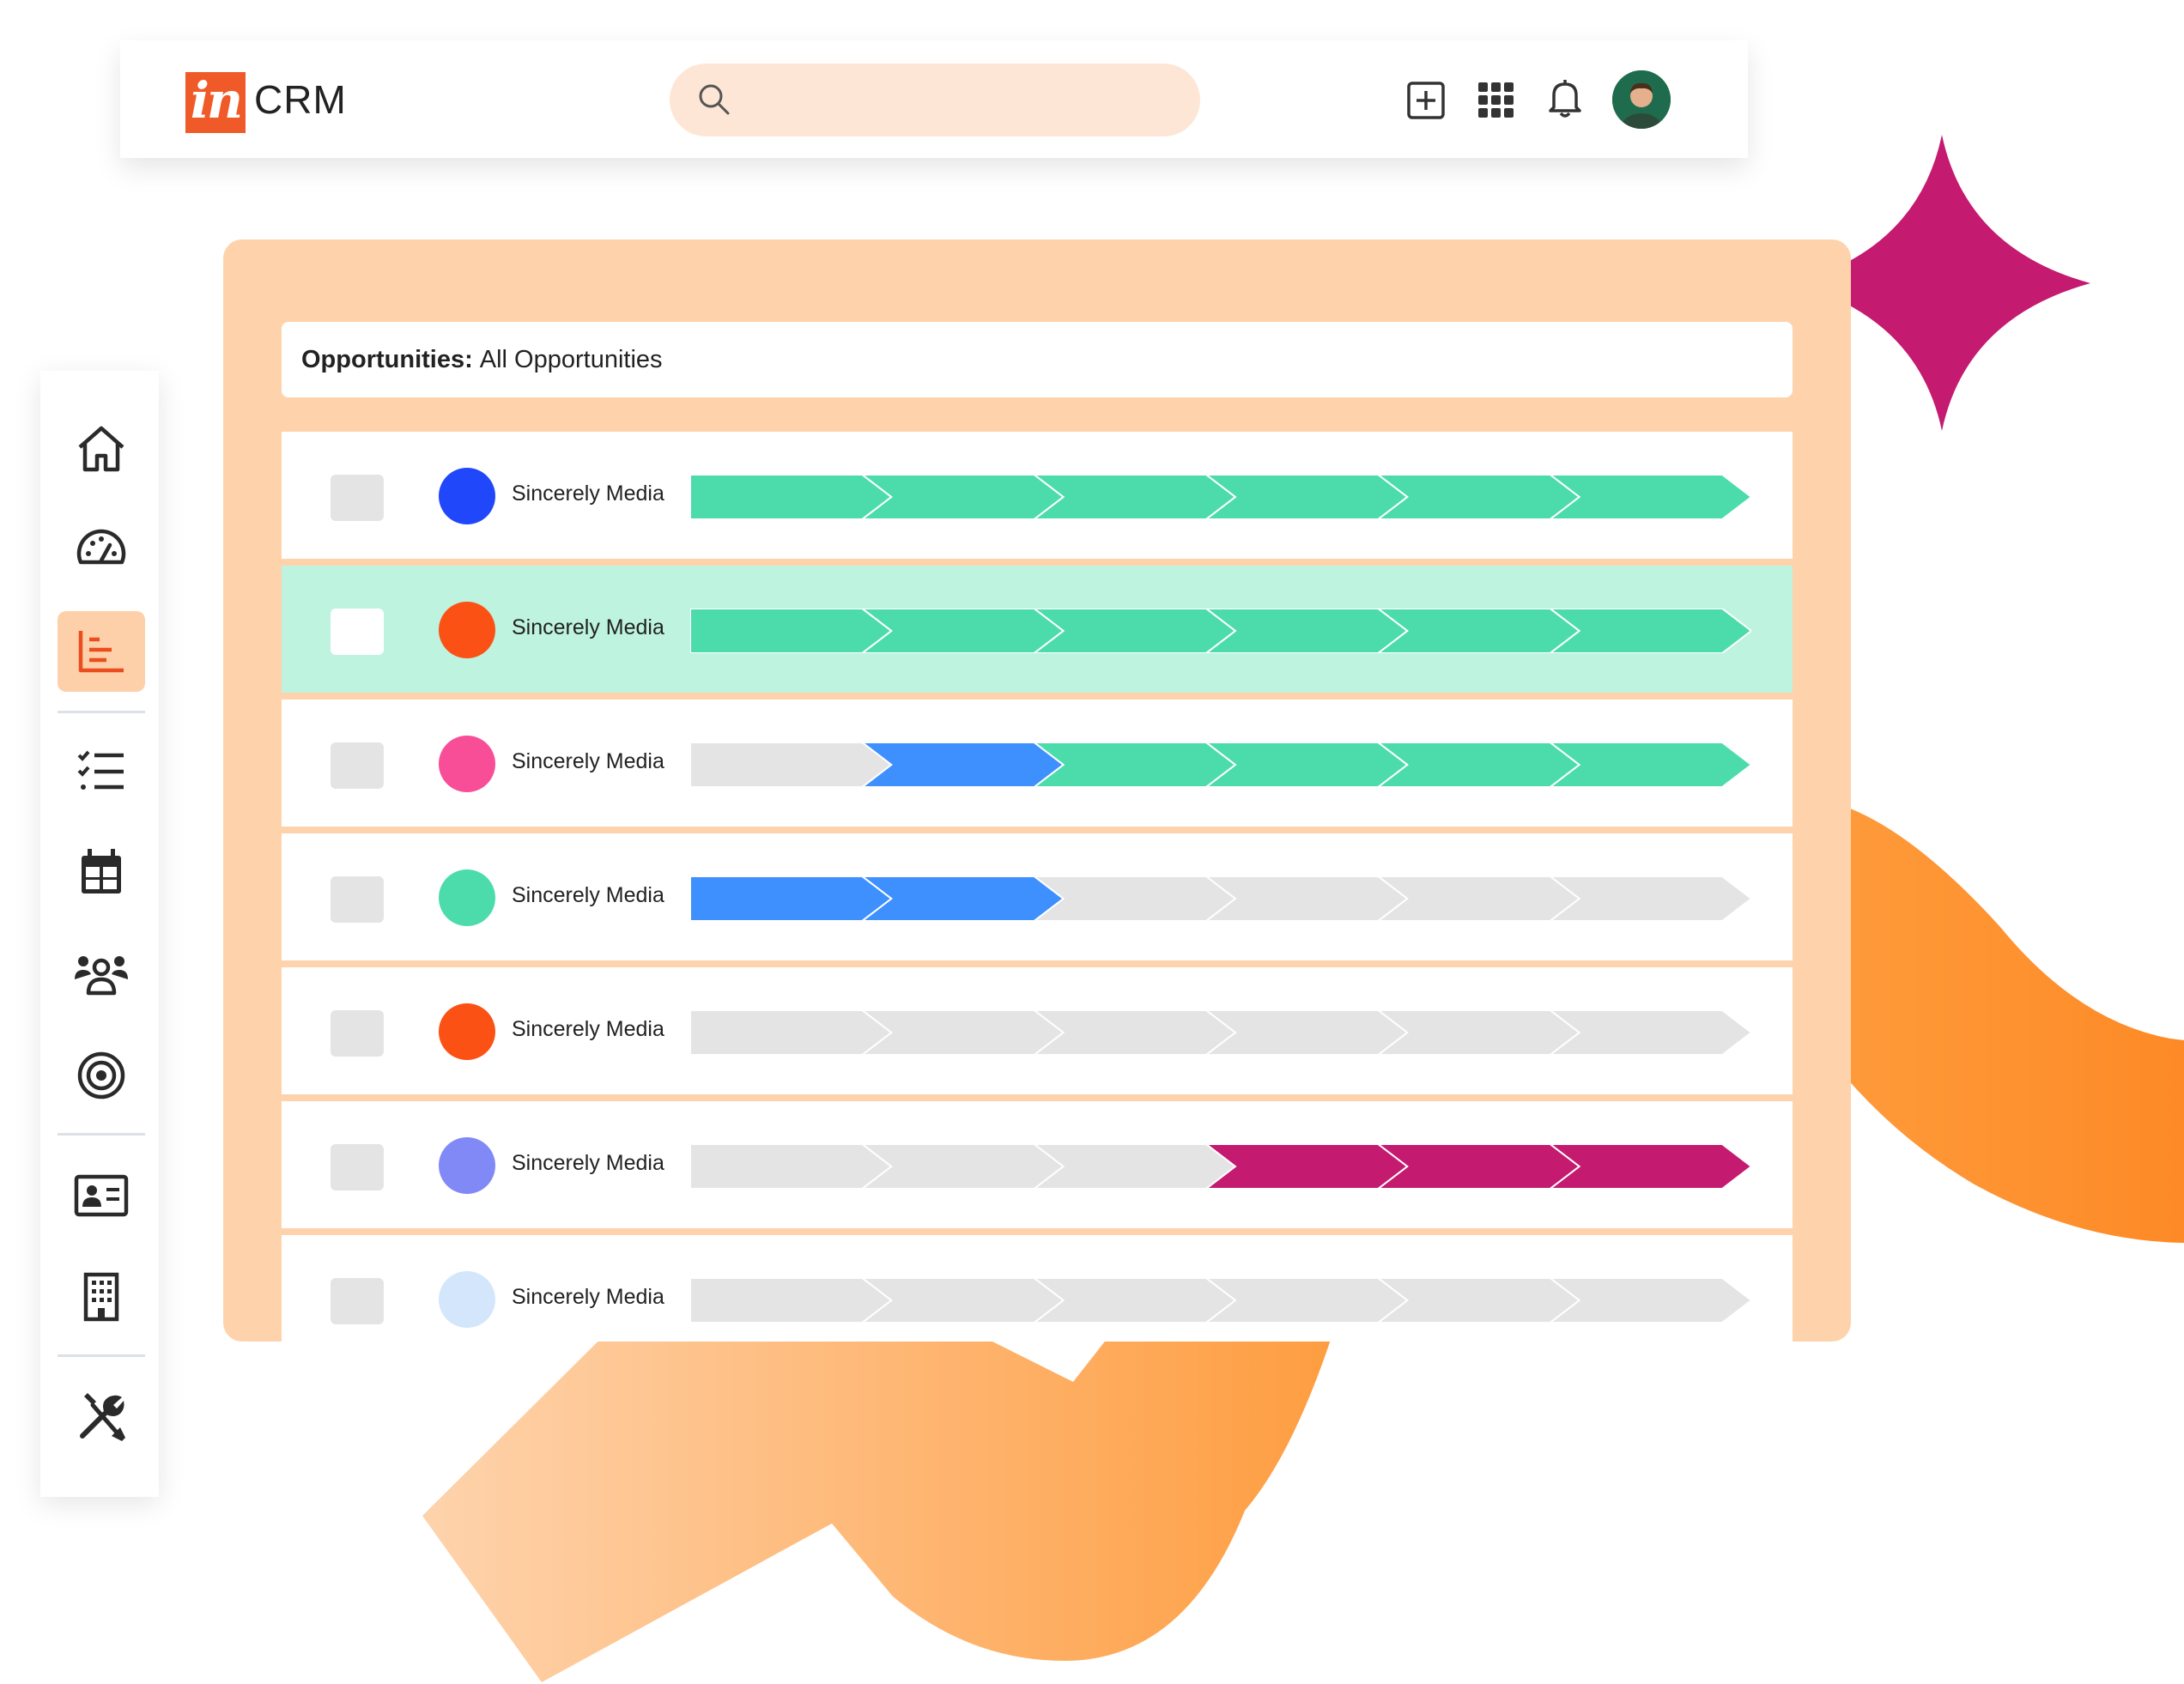  Describe the element at coordinates (571, 359) in the screenshot. I see `view-name: All Opportunities` at that location.